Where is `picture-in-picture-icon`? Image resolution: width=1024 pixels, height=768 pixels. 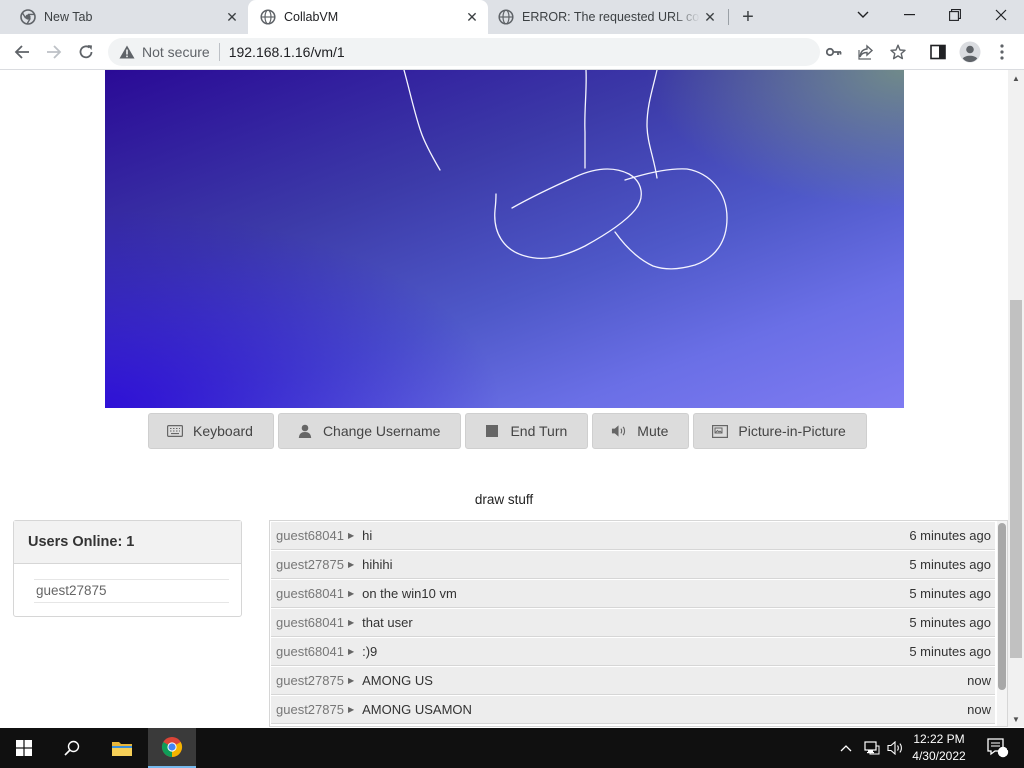 picture-in-picture-icon is located at coordinates (720, 431).